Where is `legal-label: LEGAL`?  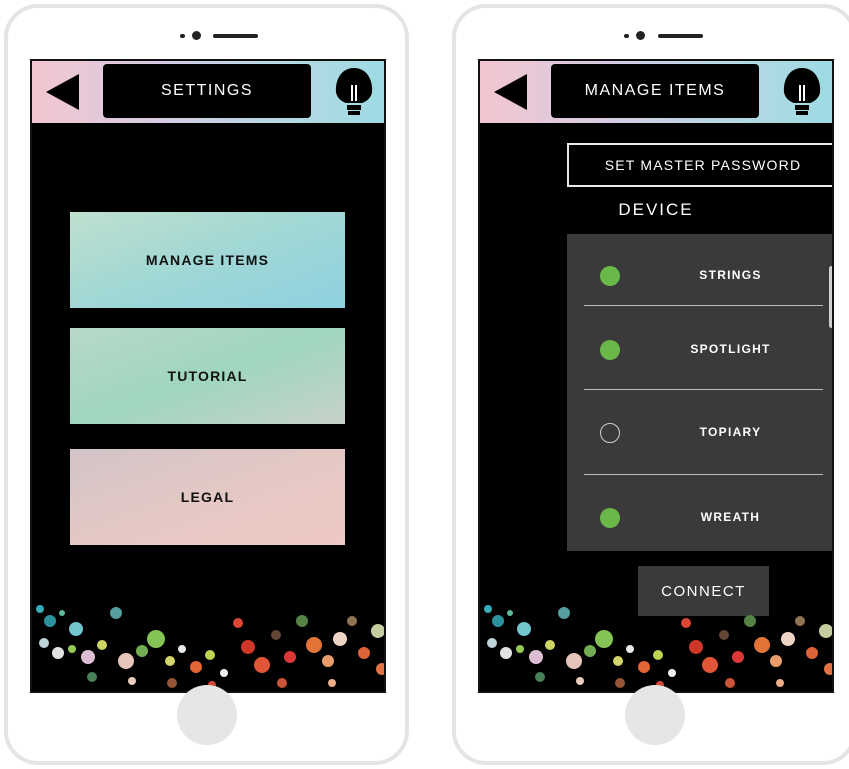 legal-label: LEGAL is located at coordinates (207, 497).